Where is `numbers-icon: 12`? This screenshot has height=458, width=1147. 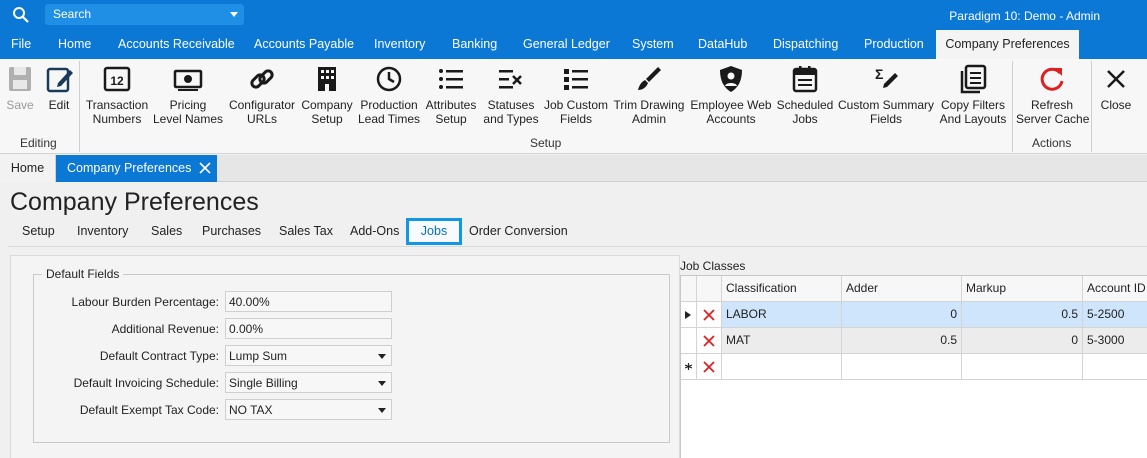 numbers-icon: 12 is located at coordinates (117, 79).